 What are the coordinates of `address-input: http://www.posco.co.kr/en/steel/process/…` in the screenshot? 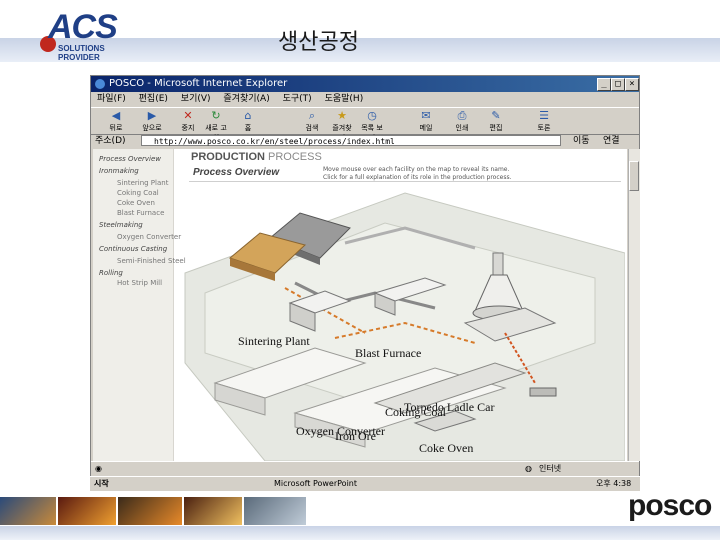 It's located at (351, 140).